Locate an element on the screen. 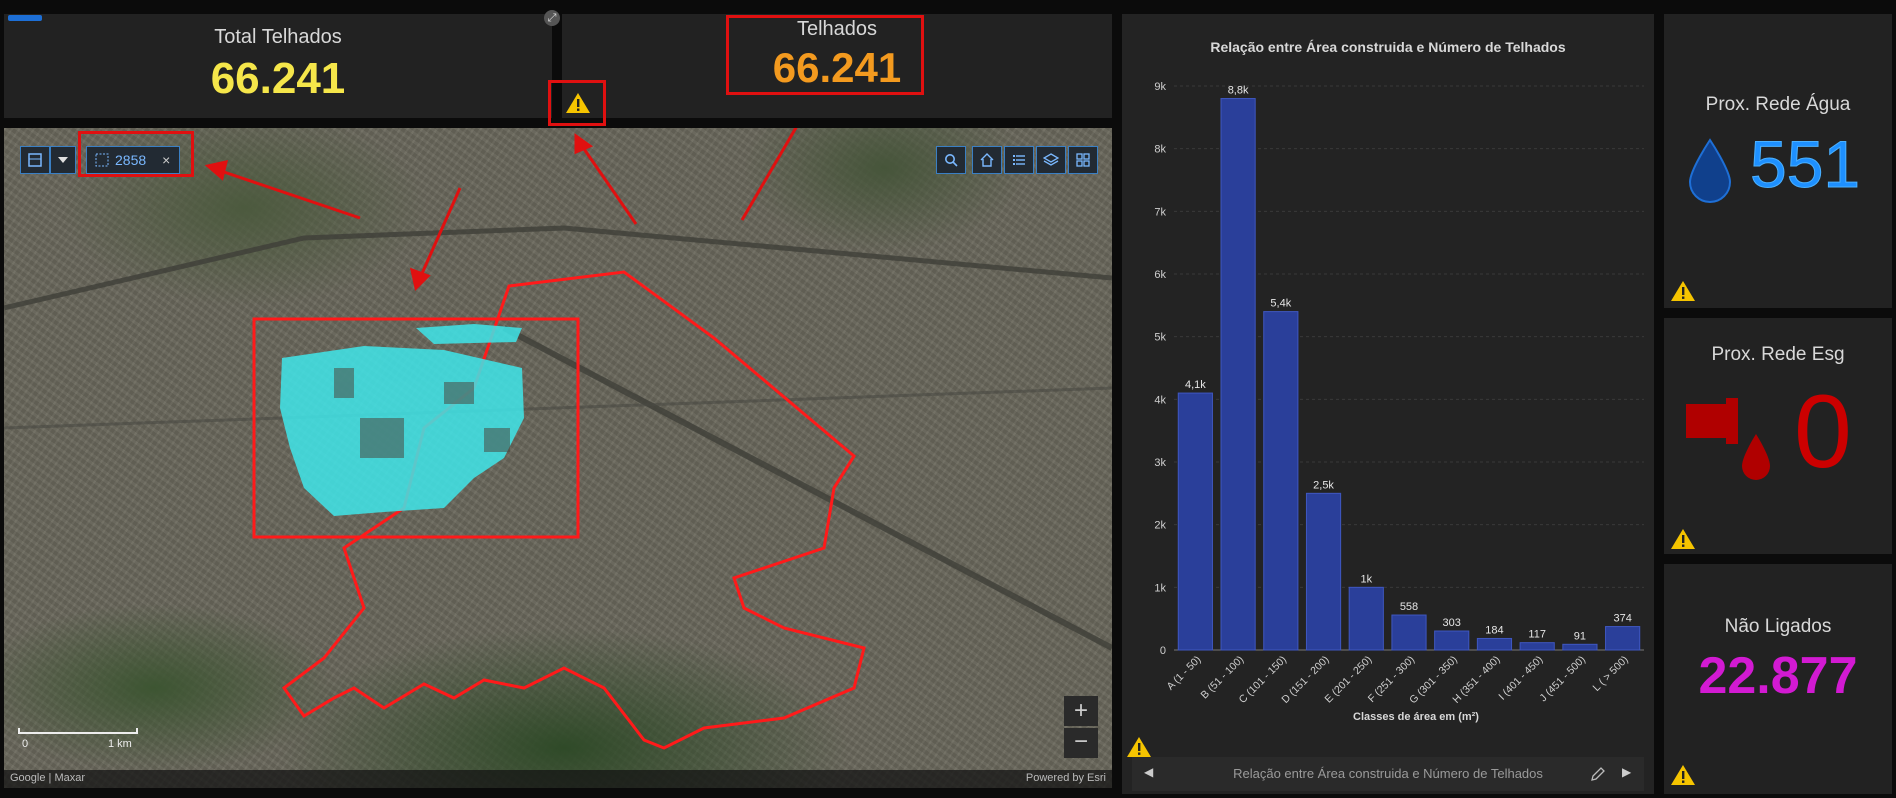 Image resolution: width=1896 pixels, height=798 pixels. basemap-gallery-icon is located at coordinates (1083, 160).